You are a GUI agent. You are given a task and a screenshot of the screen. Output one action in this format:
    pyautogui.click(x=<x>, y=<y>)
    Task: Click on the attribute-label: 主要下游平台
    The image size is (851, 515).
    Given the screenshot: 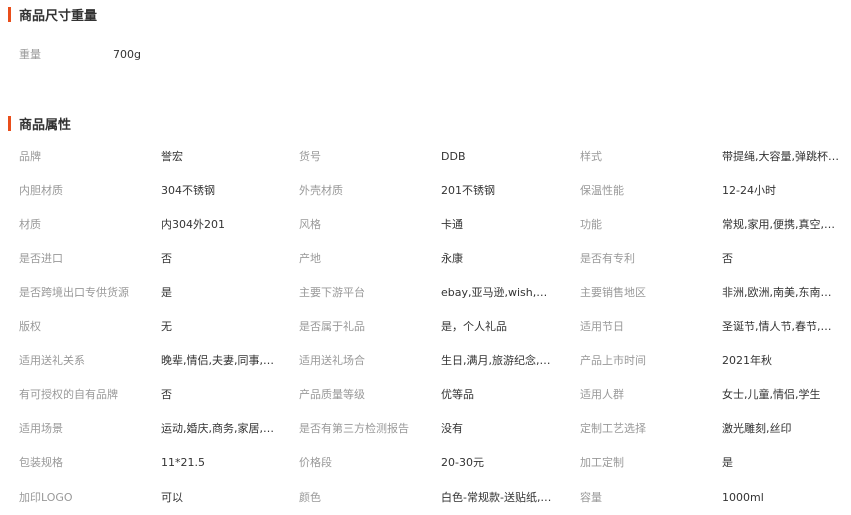 What is the action you would take?
    pyautogui.click(x=332, y=292)
    